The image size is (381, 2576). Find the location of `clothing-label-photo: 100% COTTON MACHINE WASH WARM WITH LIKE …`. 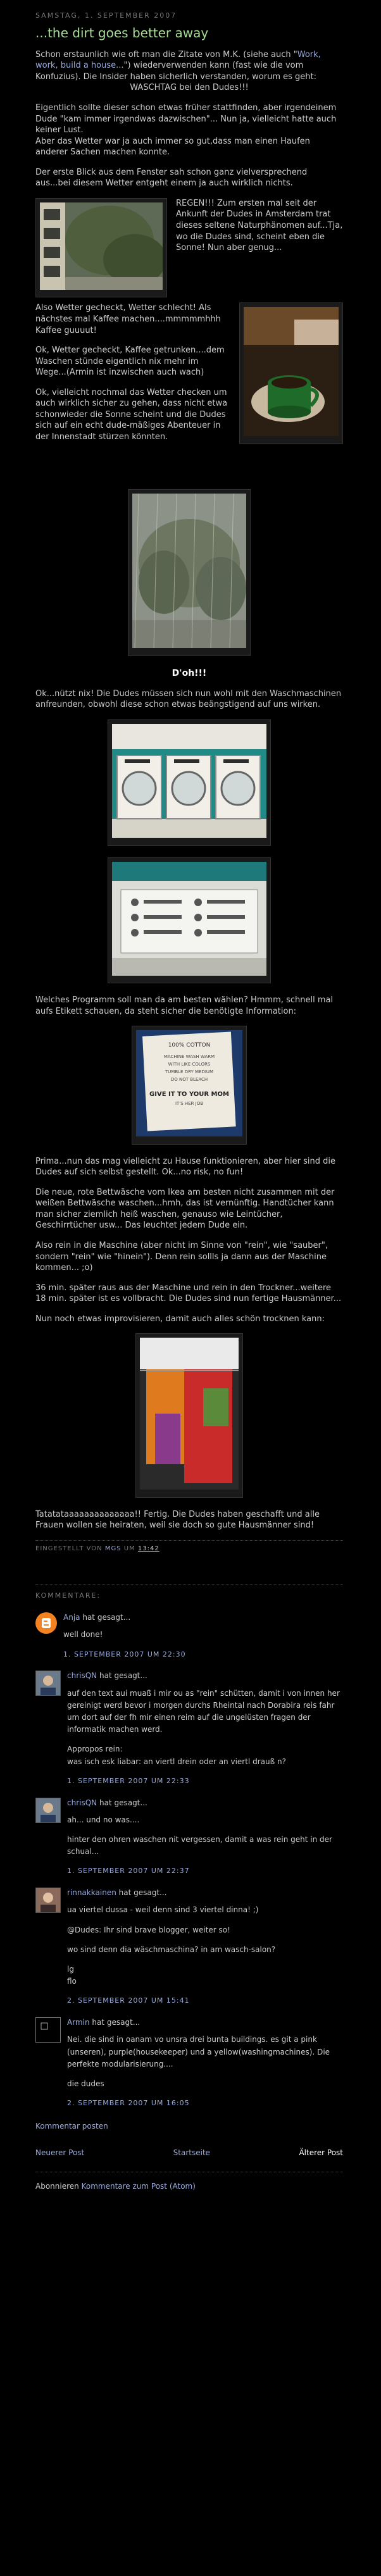

clothing-label-photo: 100% COTTON MACHINE WASH WARM WITH LIKE … is located at coordinates (189, 1085).